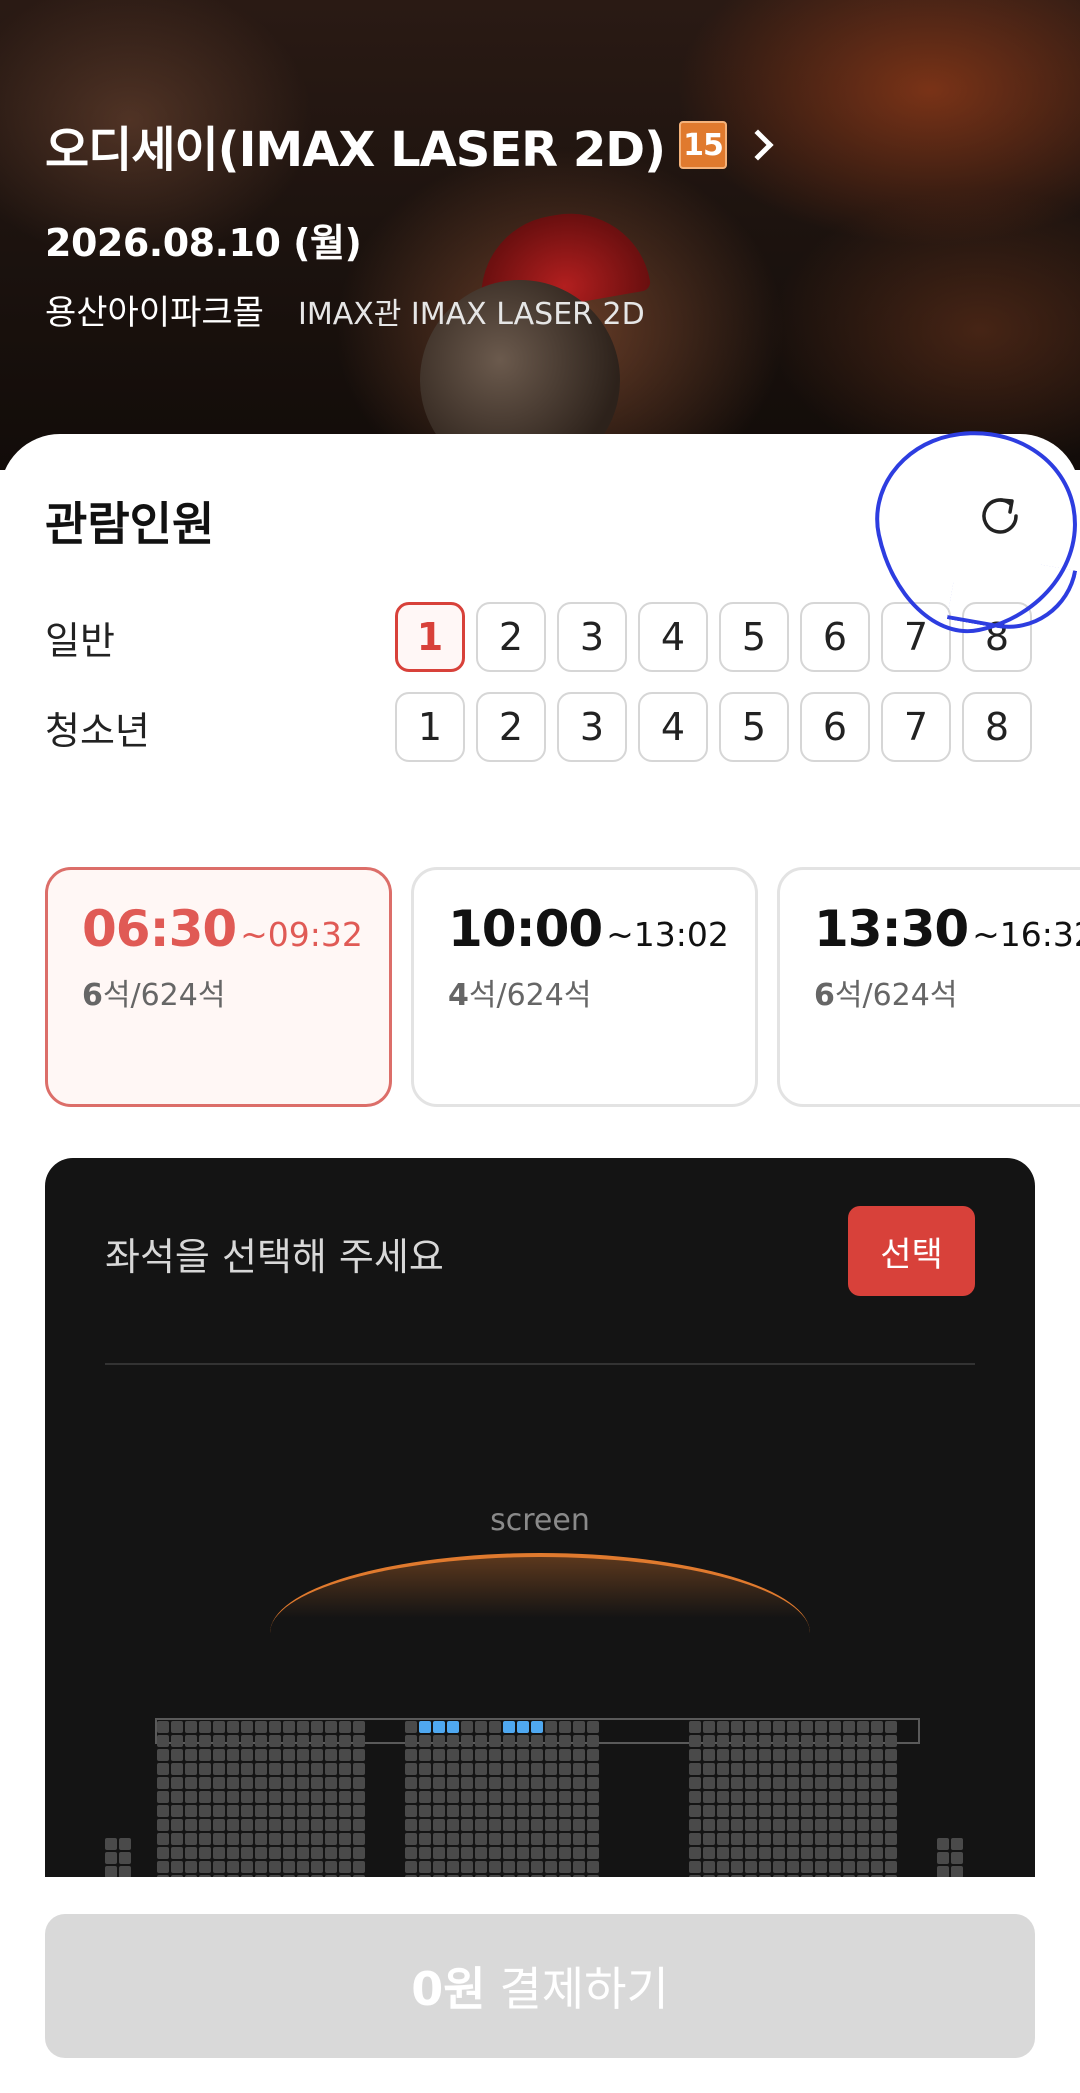 Image resolution: width=1080 pixels, height=2093 pixels. Describe the element at coordinates (916, 727) in the screenshot. I see `count-button: 7` at that location.